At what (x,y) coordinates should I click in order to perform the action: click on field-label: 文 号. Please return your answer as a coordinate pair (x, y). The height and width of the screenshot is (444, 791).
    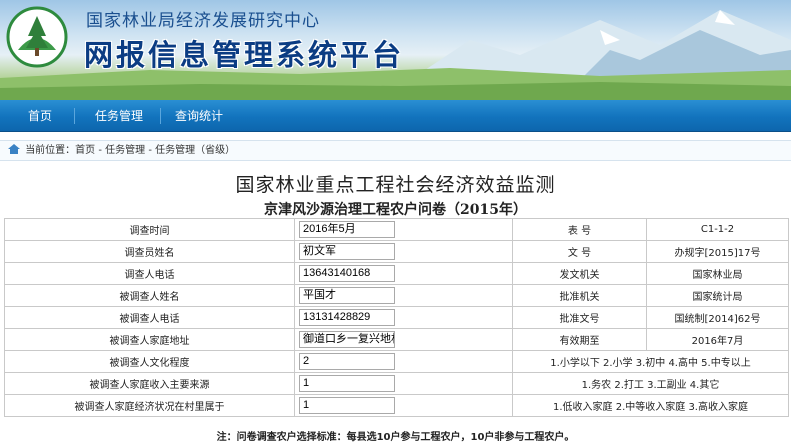
    Looking at the image, I should click on (579, 251).